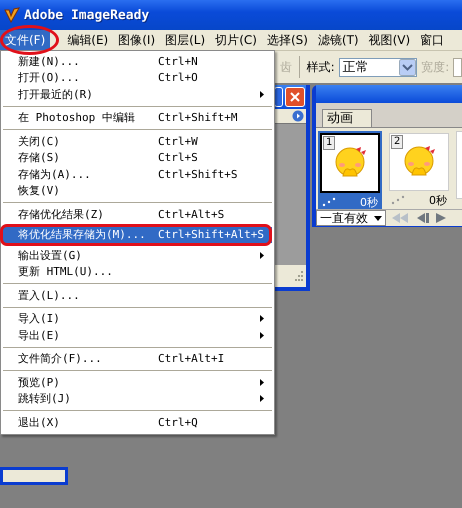 Image resolution: width=462 pixels, height=508 pixels. Describe the element at coordinates (347, 118) in the screenshot. I see `panel-tab: 动画` at that location.